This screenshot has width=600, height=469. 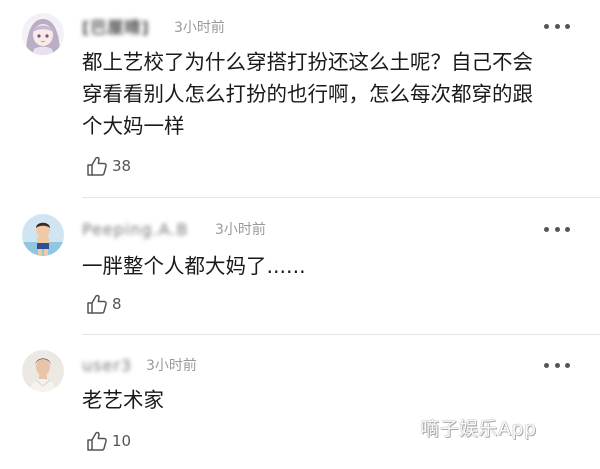 What do you see at coordinates (122, 441) in the screenshot?
I see `like-count: 10` at bounding box center [122, 441].